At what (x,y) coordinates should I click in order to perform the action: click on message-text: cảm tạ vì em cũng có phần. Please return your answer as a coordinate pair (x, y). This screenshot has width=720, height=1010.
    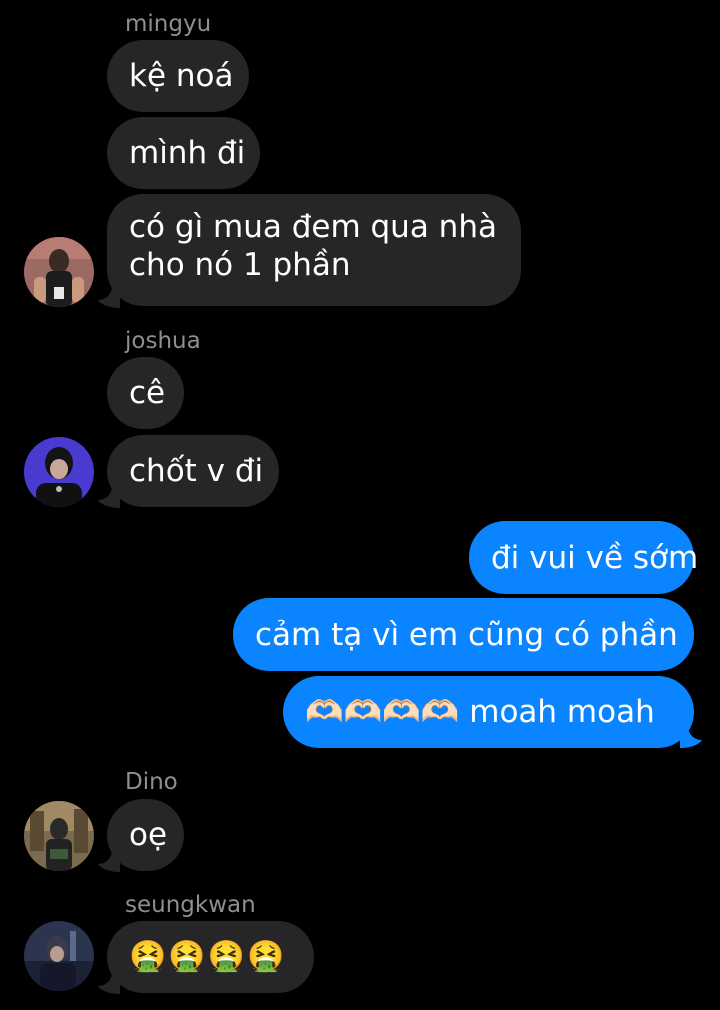
    Looking at the image, I should click on (466, 634).